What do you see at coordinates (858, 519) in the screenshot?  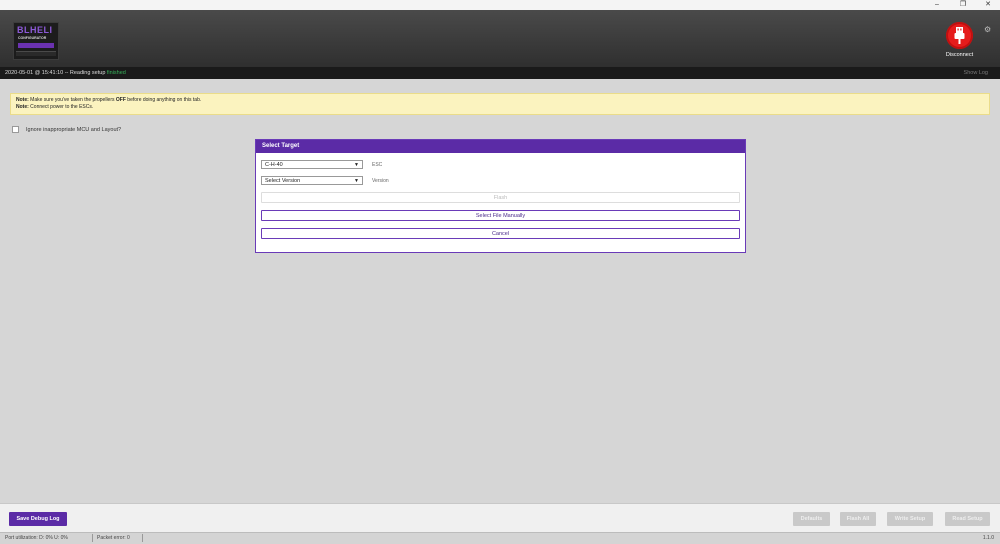 I see `flash-all-button: Flash All` at bounding box center [858, 519].